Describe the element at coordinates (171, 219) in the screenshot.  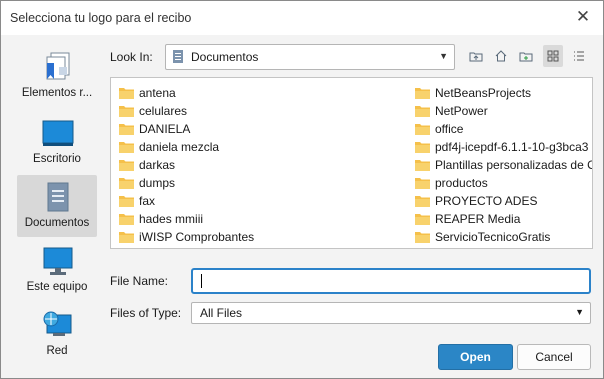
I see `file-name: hades mmiii` at that location.